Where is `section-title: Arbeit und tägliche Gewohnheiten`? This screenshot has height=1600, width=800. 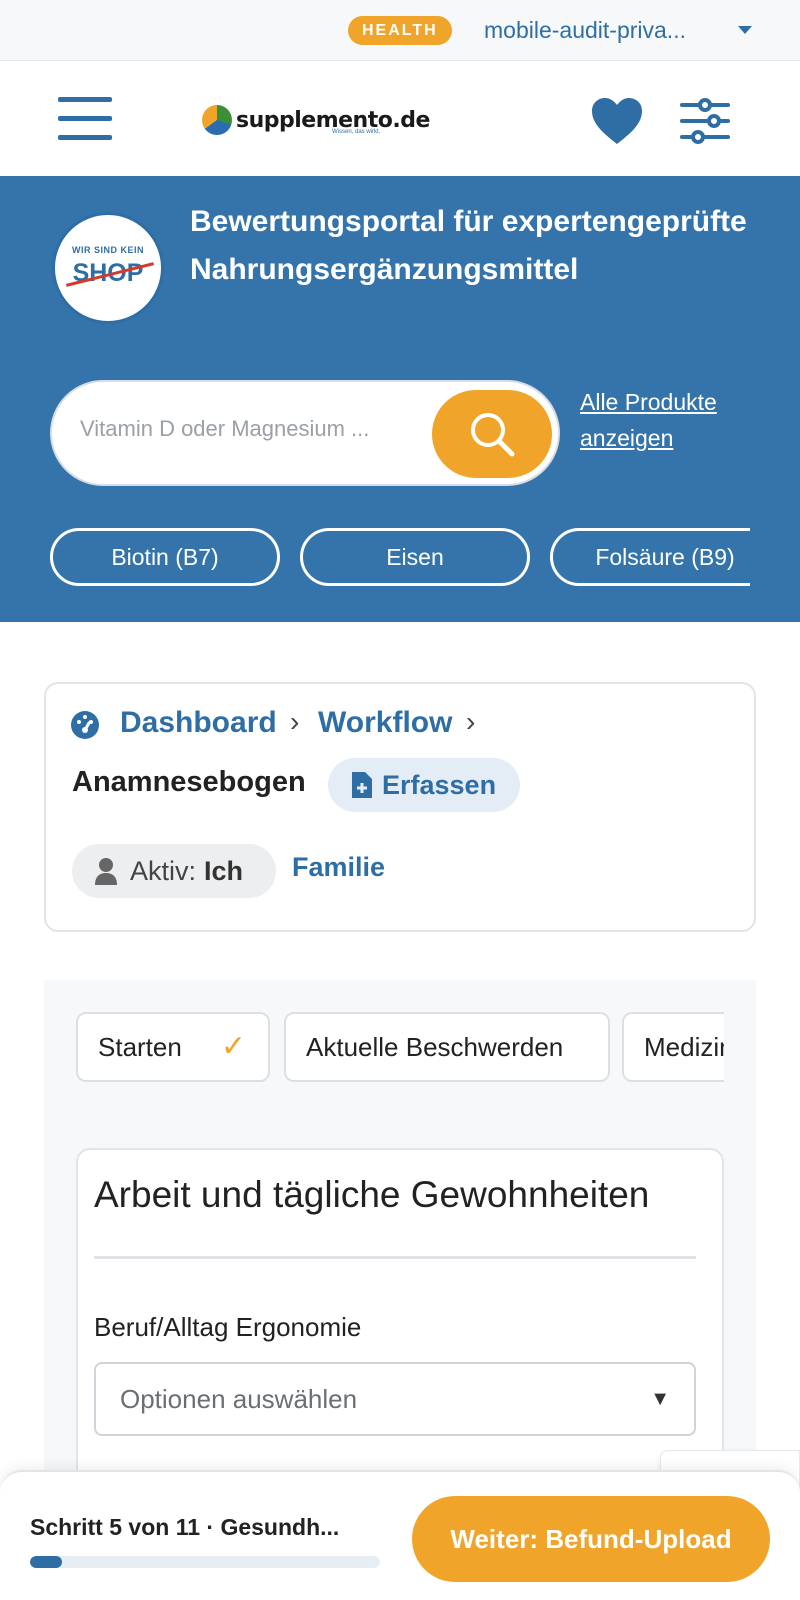
section-title: Arbeit und tägliche Gewohnheiten is located at coordinates (372, 1194).